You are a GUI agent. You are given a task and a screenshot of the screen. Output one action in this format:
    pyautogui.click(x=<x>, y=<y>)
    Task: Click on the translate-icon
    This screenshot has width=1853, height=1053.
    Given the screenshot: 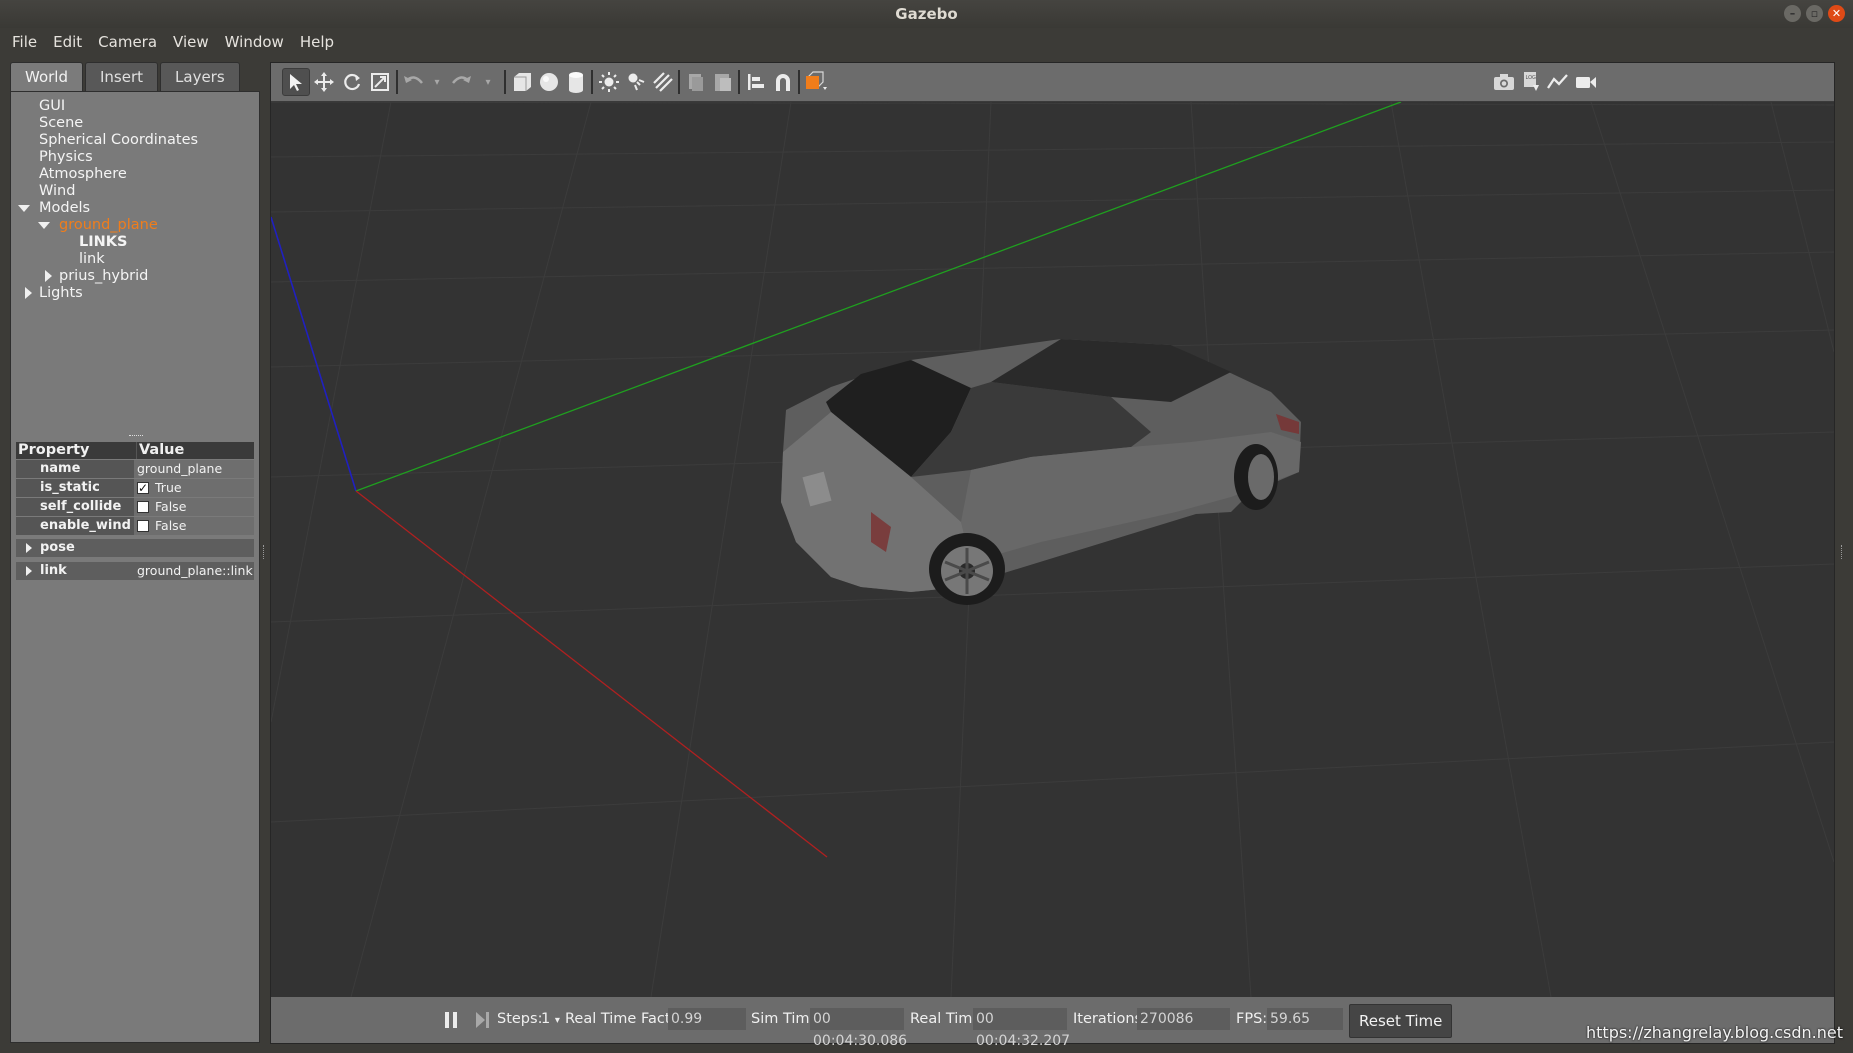 What is the action you would take?
    pyautogui.click(x=324, y=82)
    